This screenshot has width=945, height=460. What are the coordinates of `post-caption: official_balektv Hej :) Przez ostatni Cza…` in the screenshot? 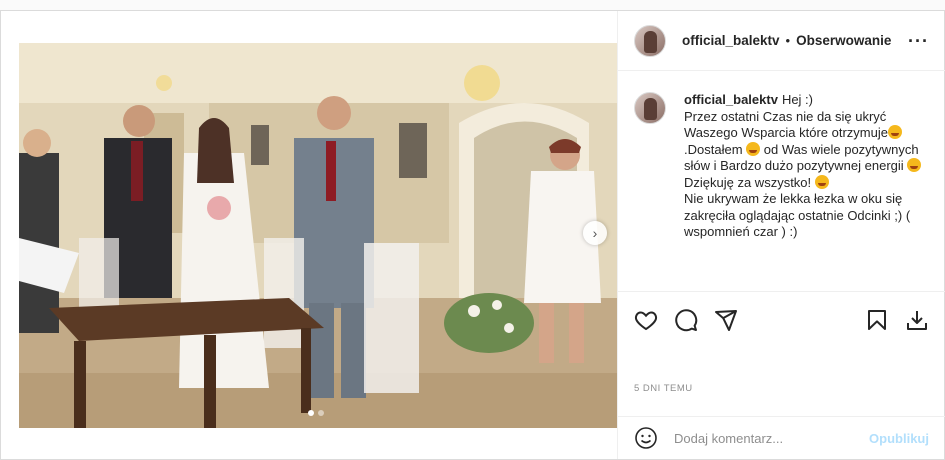 It's located at (781, 166).